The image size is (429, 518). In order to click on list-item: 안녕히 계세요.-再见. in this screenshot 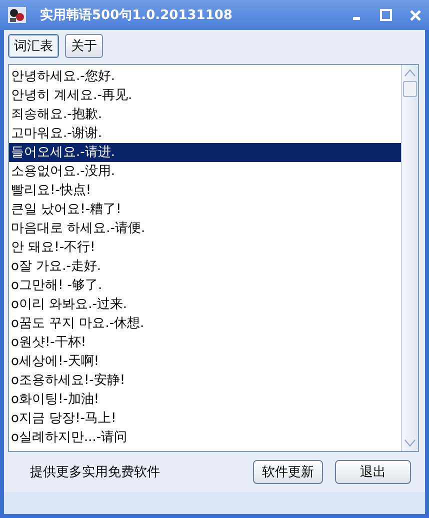, I will do `click(205, 95)`.